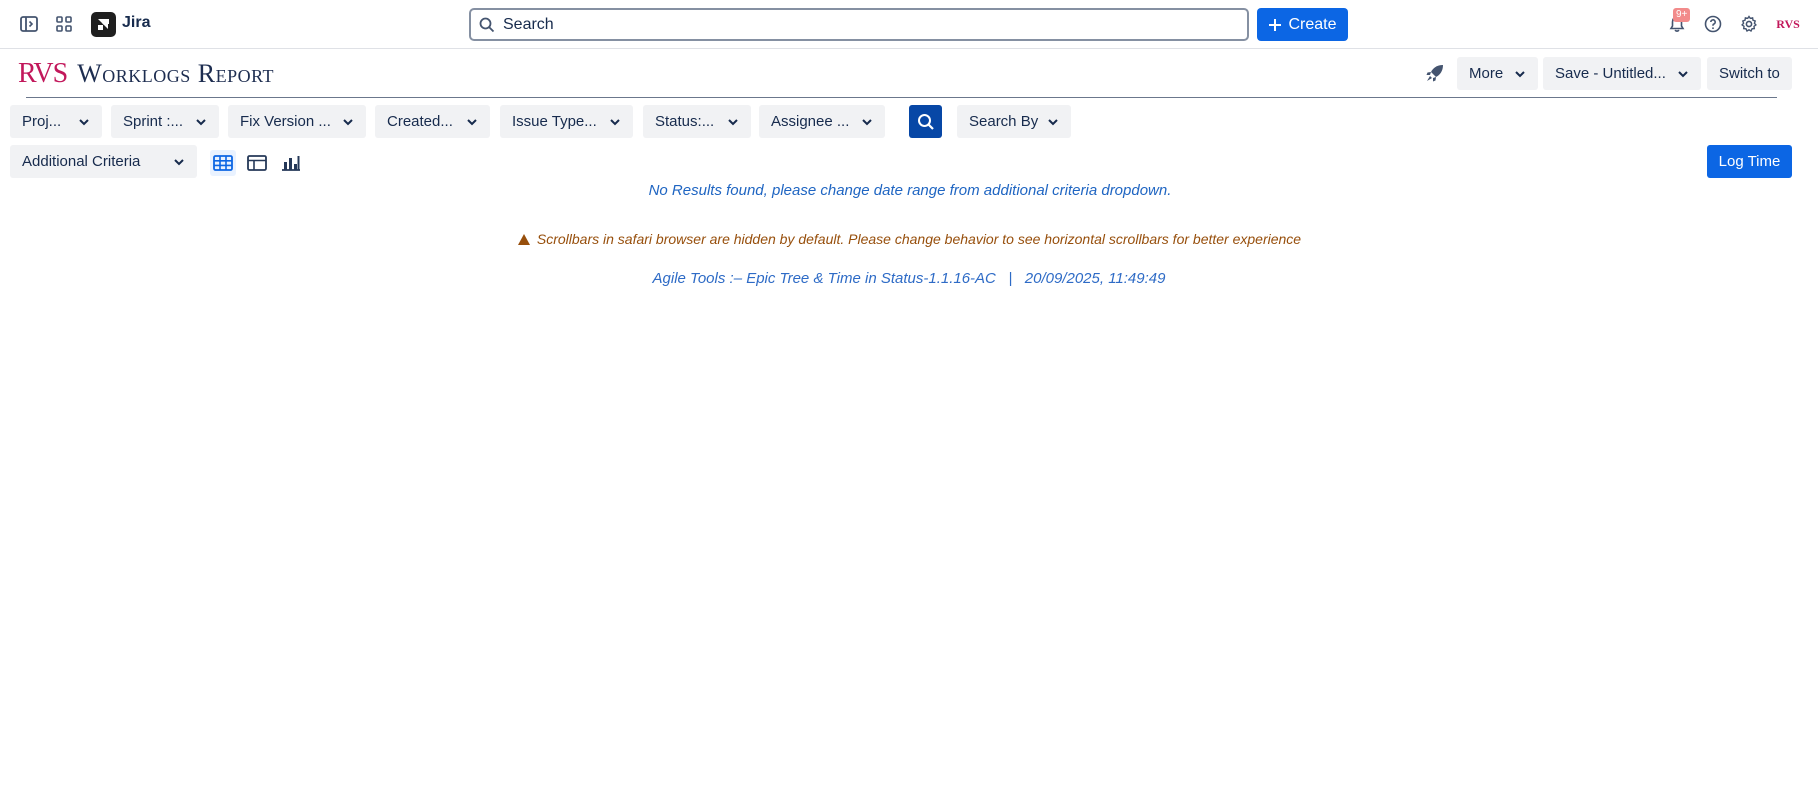 This screenshot has width=1818, height=796. Describe the element at coordinates (29, 24) in the screenshot. I see `sidebar-toggle-icon` at that location.